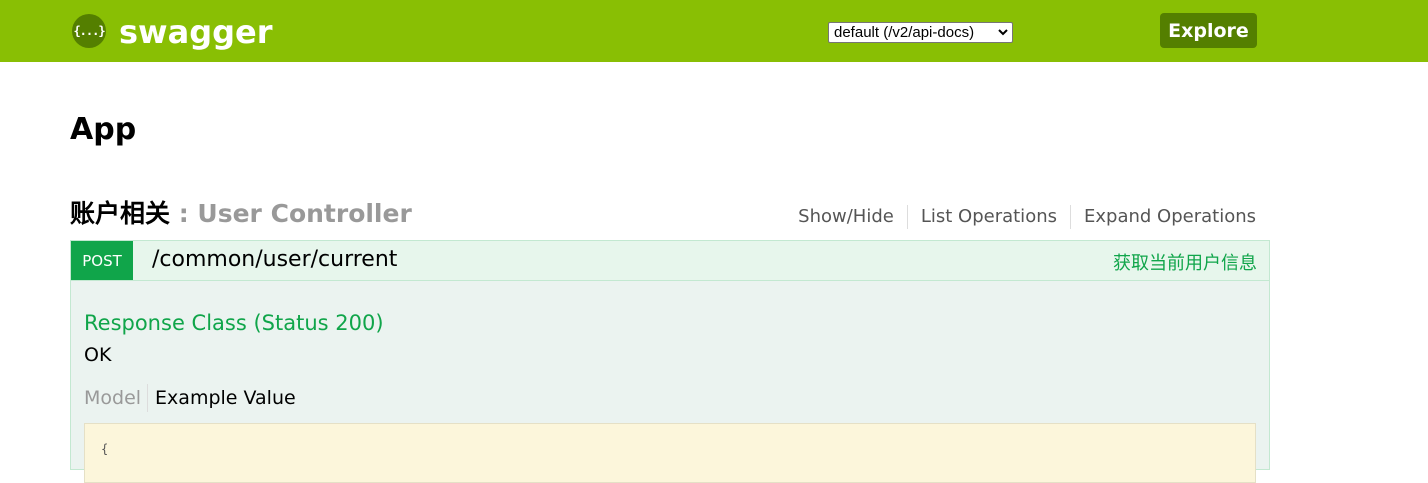  Describe the element at coordinates (846, 217) in the screenshot. I see `show-hide-link: Show/Hide` at that location.